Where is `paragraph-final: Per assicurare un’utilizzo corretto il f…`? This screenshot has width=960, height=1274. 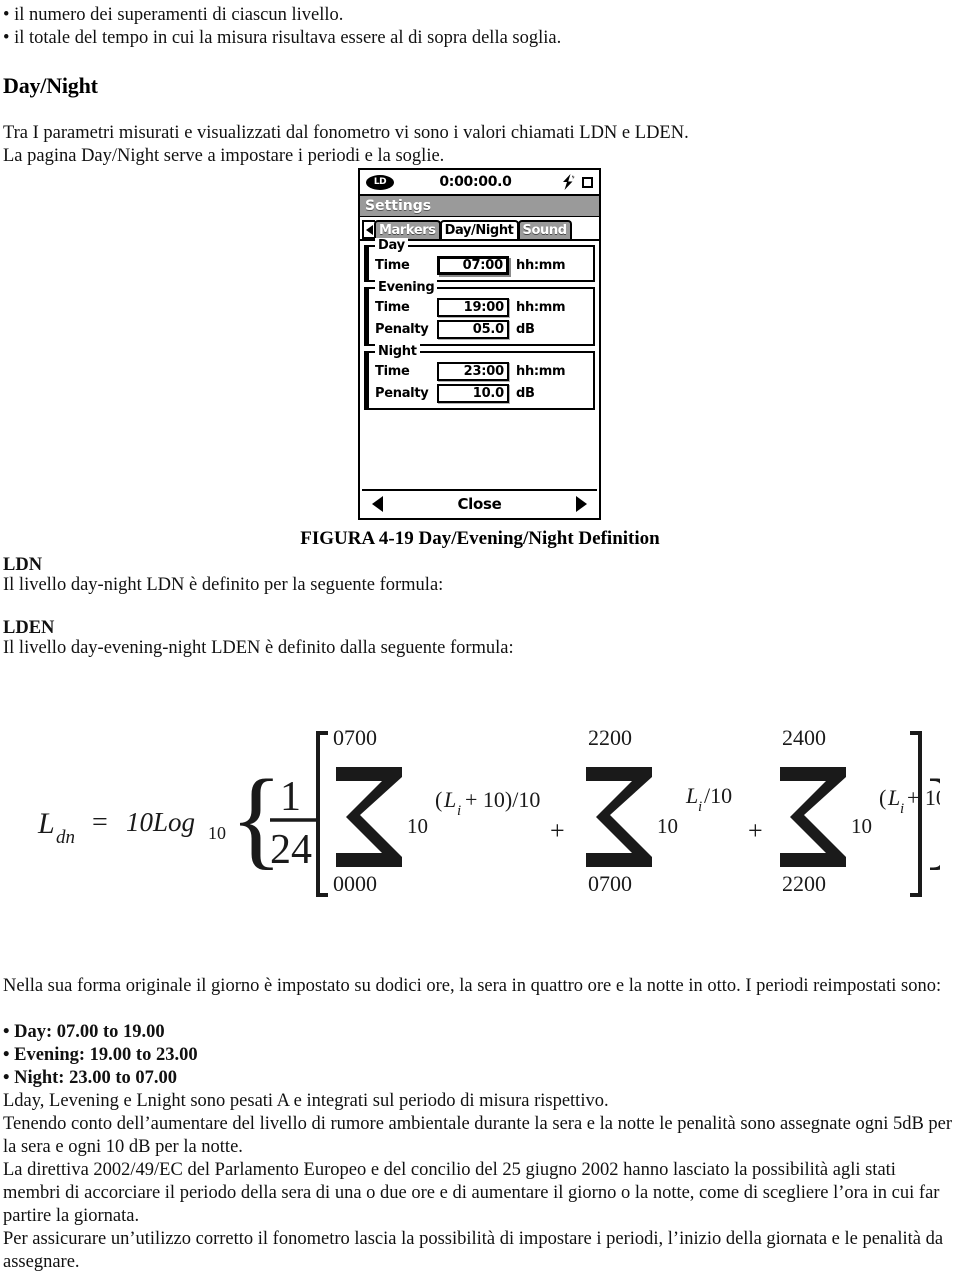
paragraph-final: Per assicurare un’utilizzo corretto il f… is located at coordinates (473, 1250).